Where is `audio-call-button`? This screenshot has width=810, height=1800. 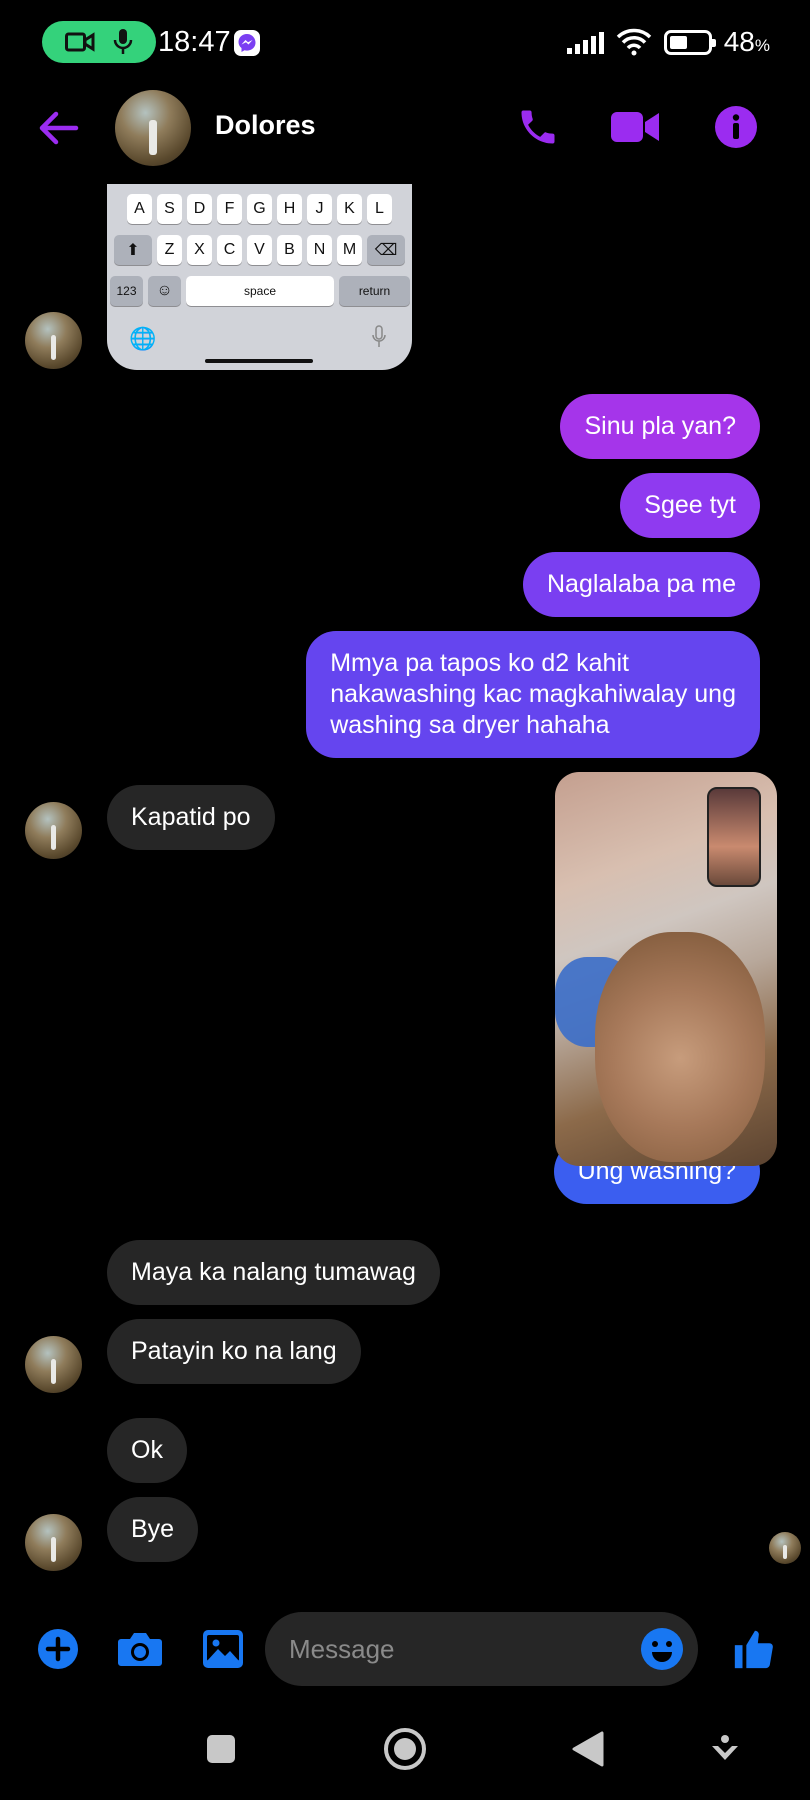
audio-call-button is located at coordinates (538, 127).